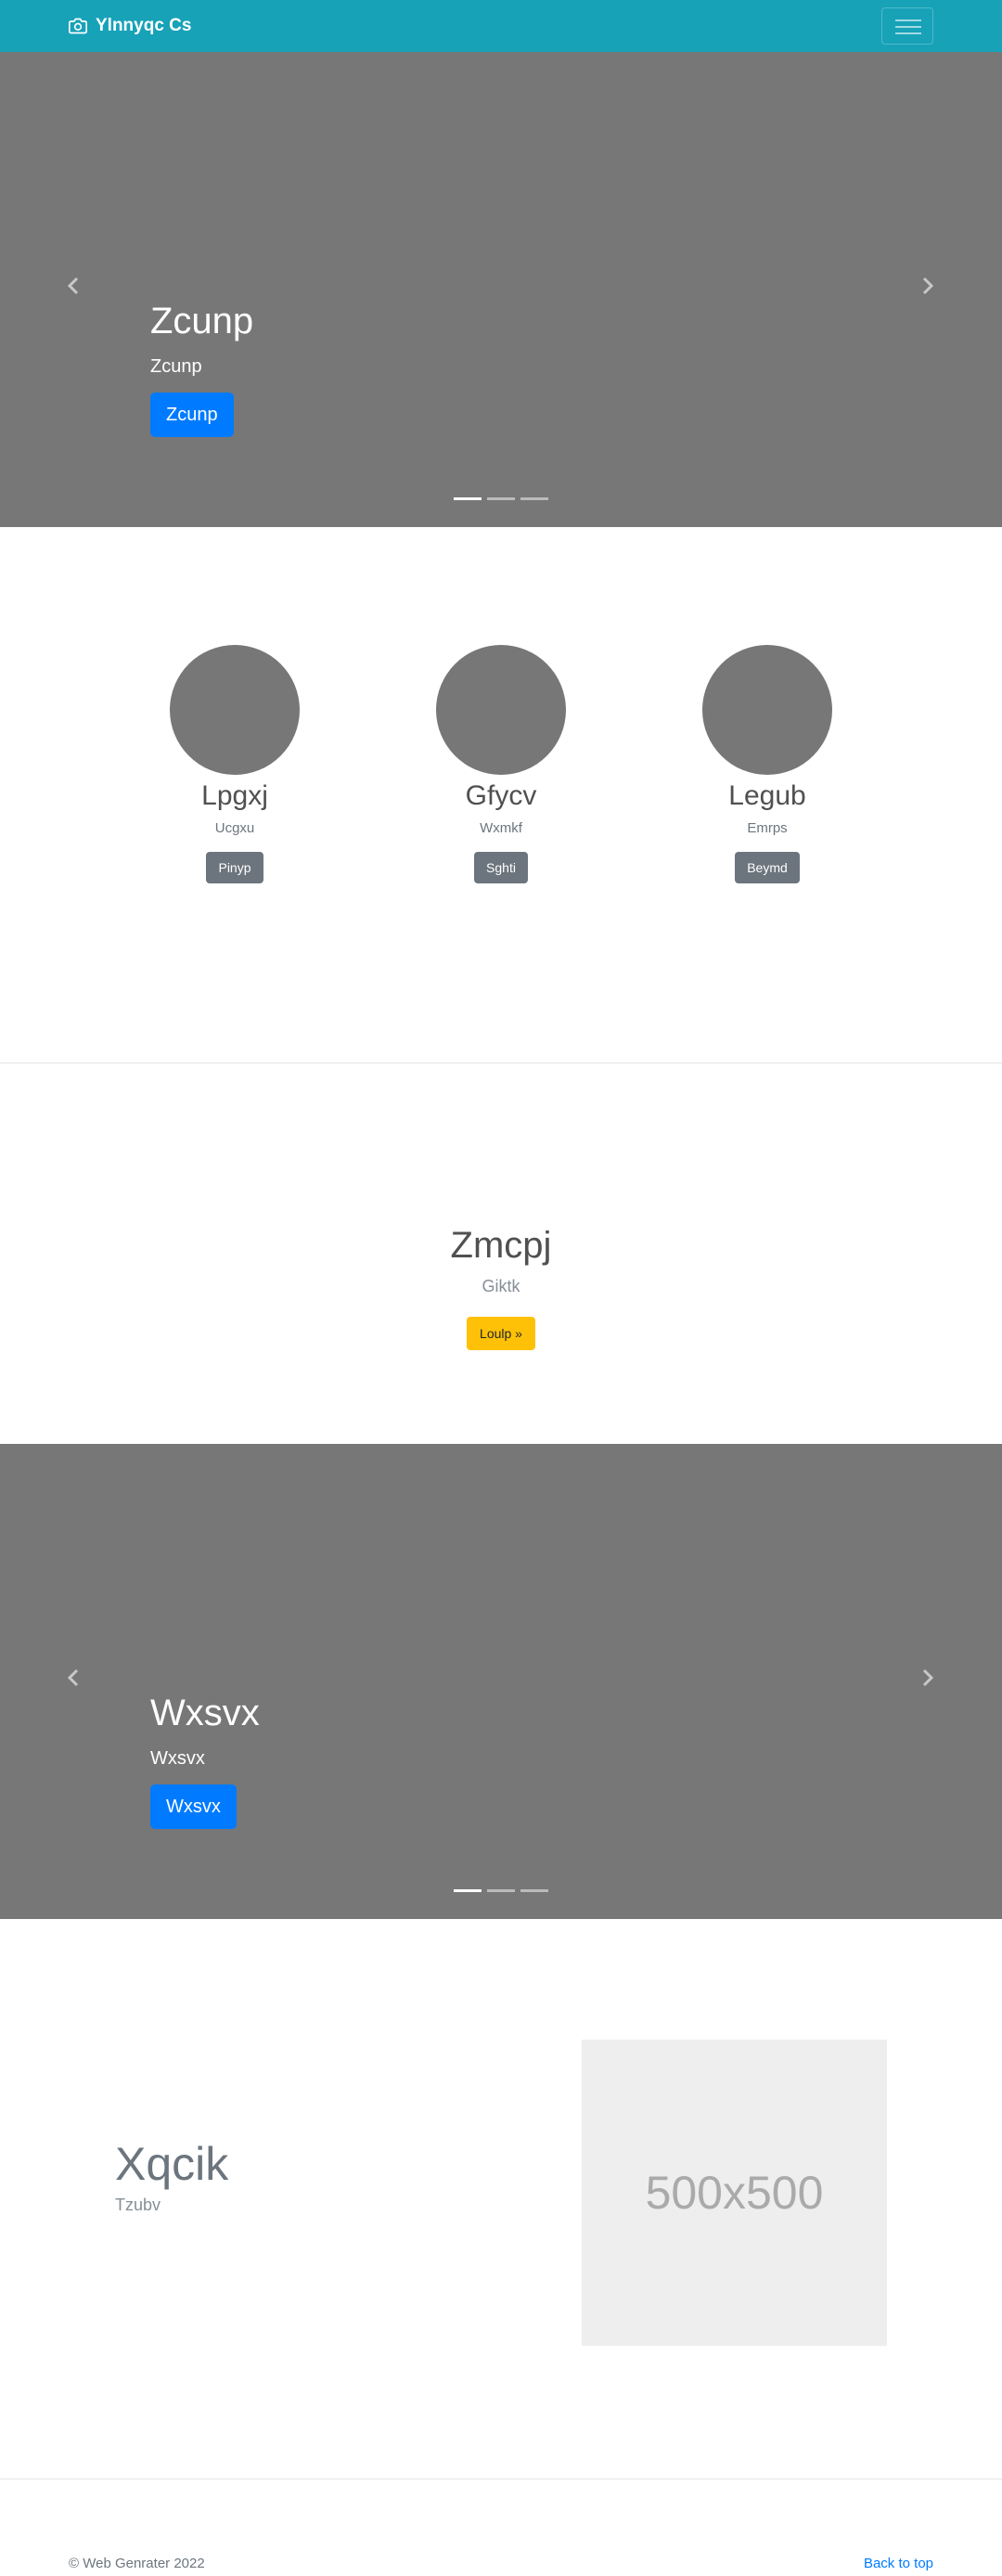  I want to click on split-subtitle: Tzubv, so click(138, 2205).